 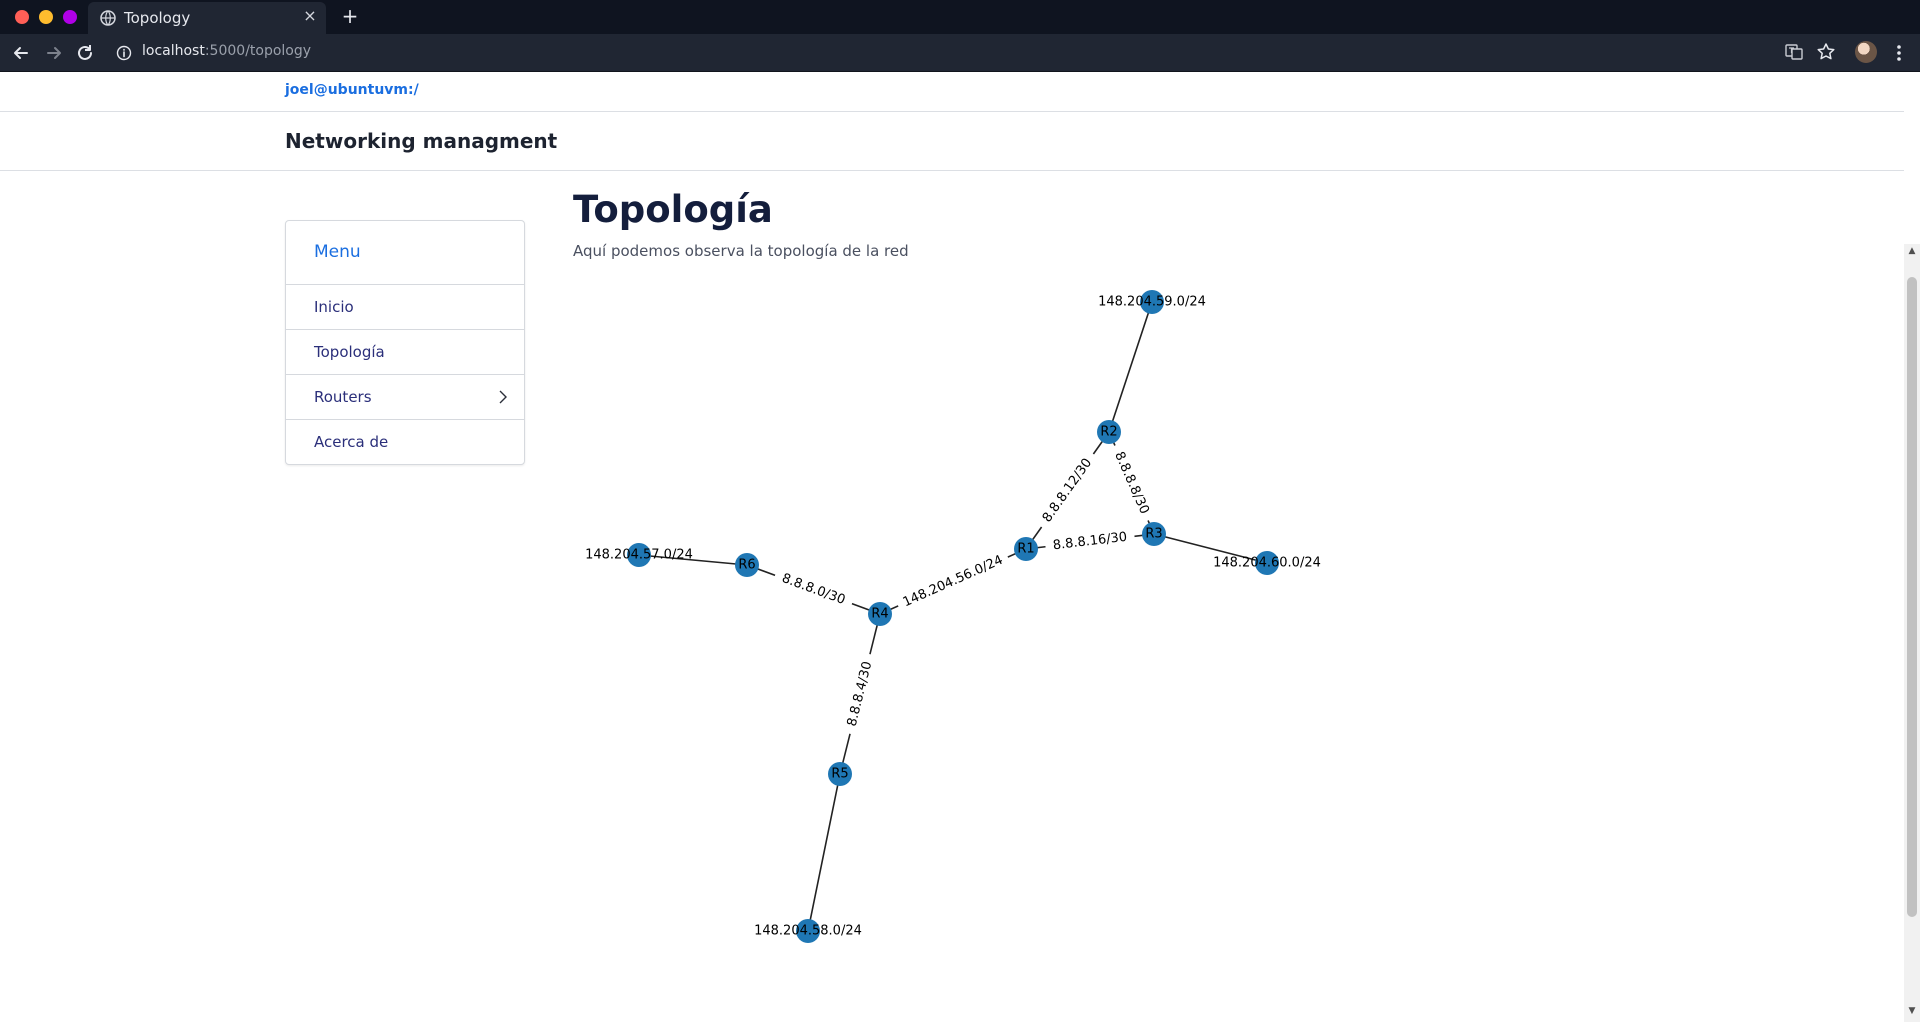 I want to click on sidebar-item-topologia: Topología, so click(x=405, y=351).